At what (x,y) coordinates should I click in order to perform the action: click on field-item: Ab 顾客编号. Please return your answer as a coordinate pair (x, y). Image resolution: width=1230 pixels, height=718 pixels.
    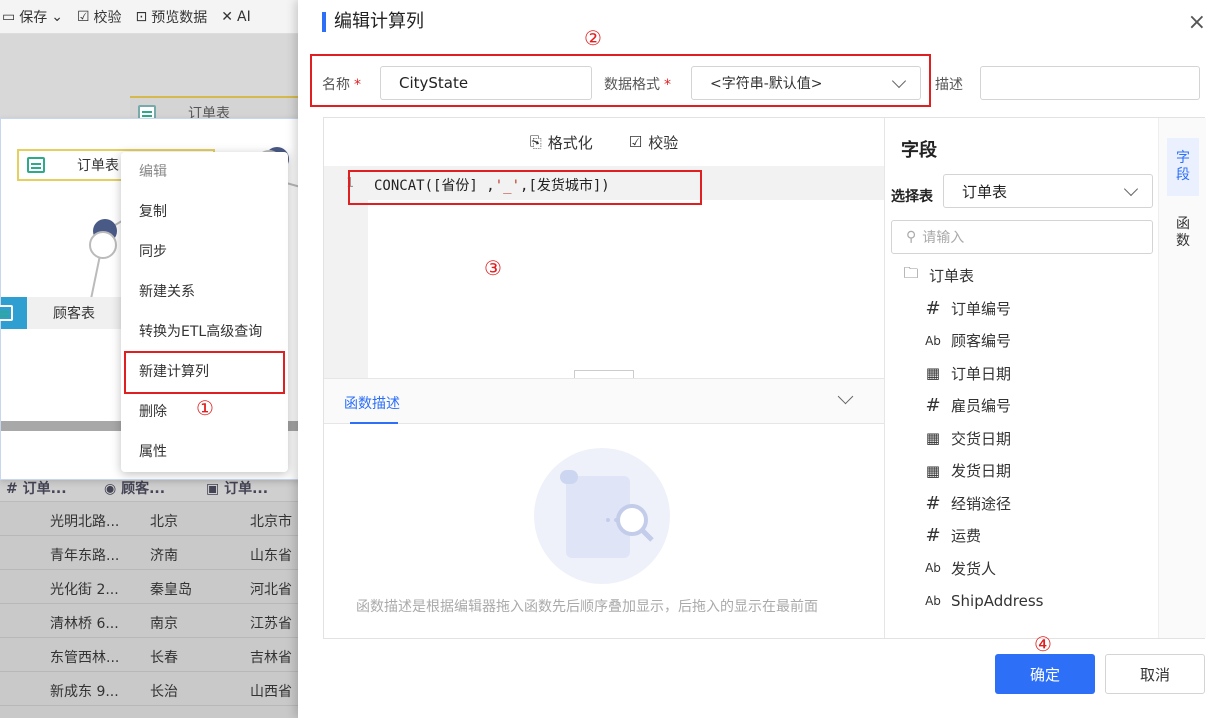
    Looking at the image, I should click on (968, 341).